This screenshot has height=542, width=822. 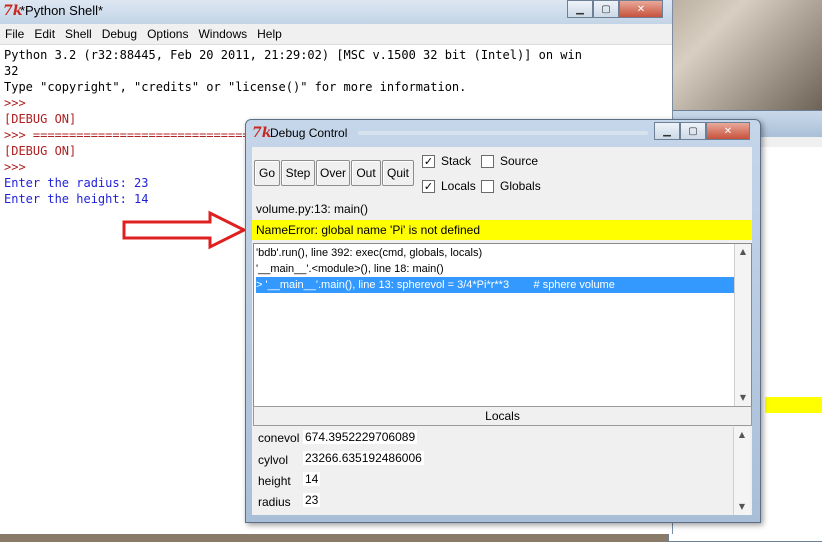 I want to click on local-value: 23266.635192486006, so click(x=363, y=458).